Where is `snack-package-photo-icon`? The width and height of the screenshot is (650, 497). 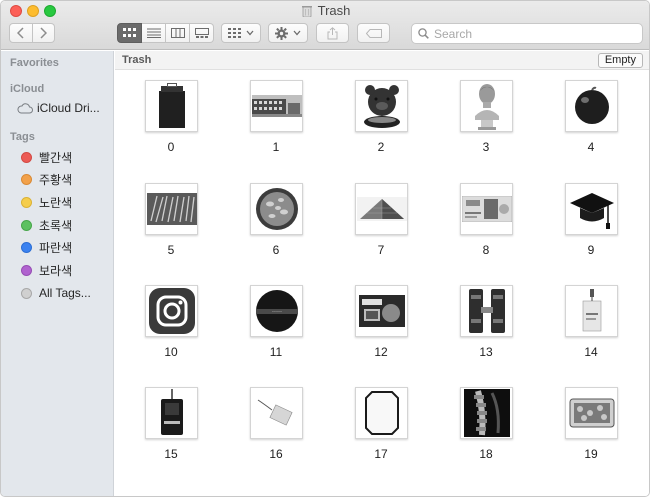
snack-package-photo-icon is located at coordinates (381, 311).